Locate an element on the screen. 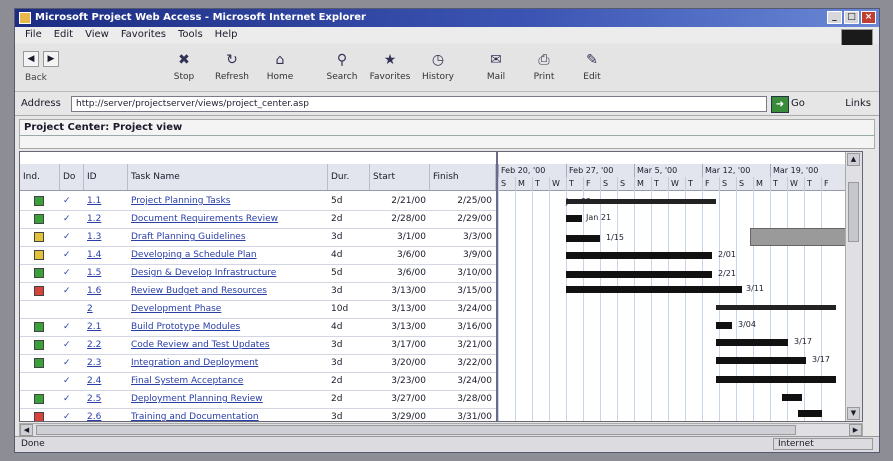 This screenshot has width=893, height=461. history-button: ◷ History is located at coordinates (438, 68).